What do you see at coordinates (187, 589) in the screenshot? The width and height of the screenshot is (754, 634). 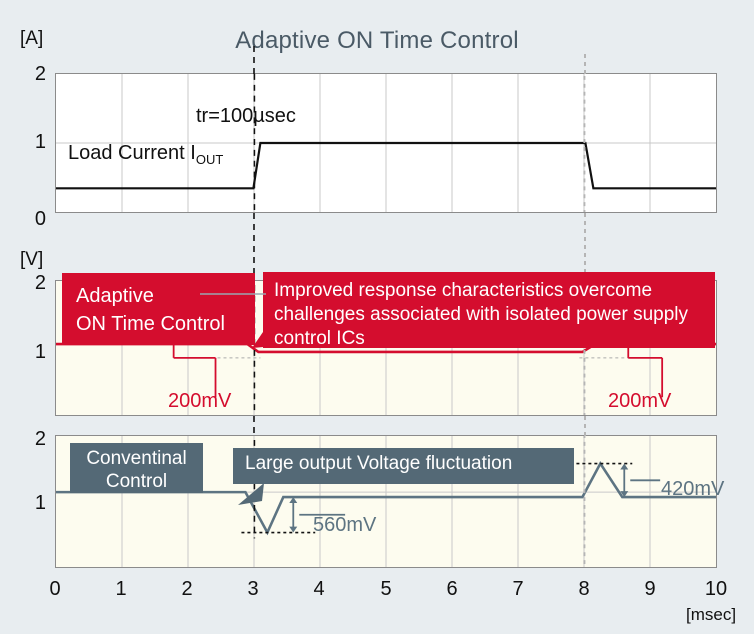 I see `x-tick-2: 2` at bounding box center [187, 589].